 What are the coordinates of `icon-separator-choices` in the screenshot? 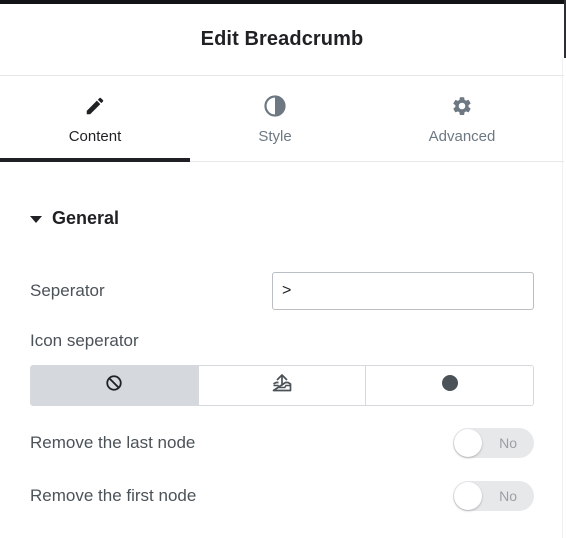 It's located at (282, 385).